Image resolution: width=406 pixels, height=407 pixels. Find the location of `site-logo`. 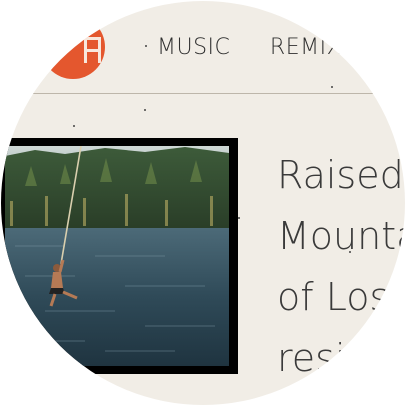

site-logo is located at coordinates (73, 47).